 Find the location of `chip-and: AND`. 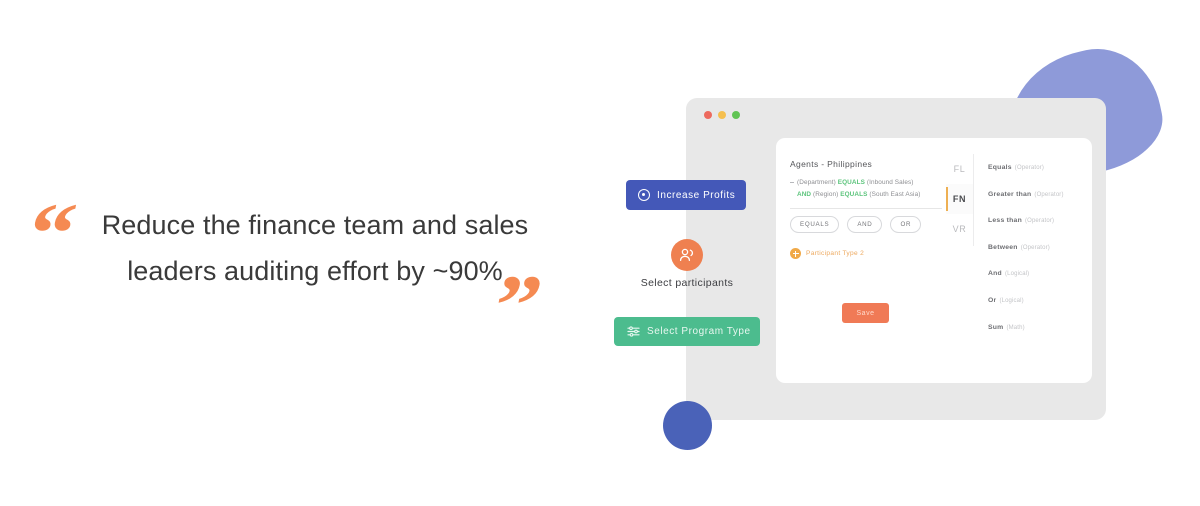

chip-and: AND is located at coordinates (865, 224).